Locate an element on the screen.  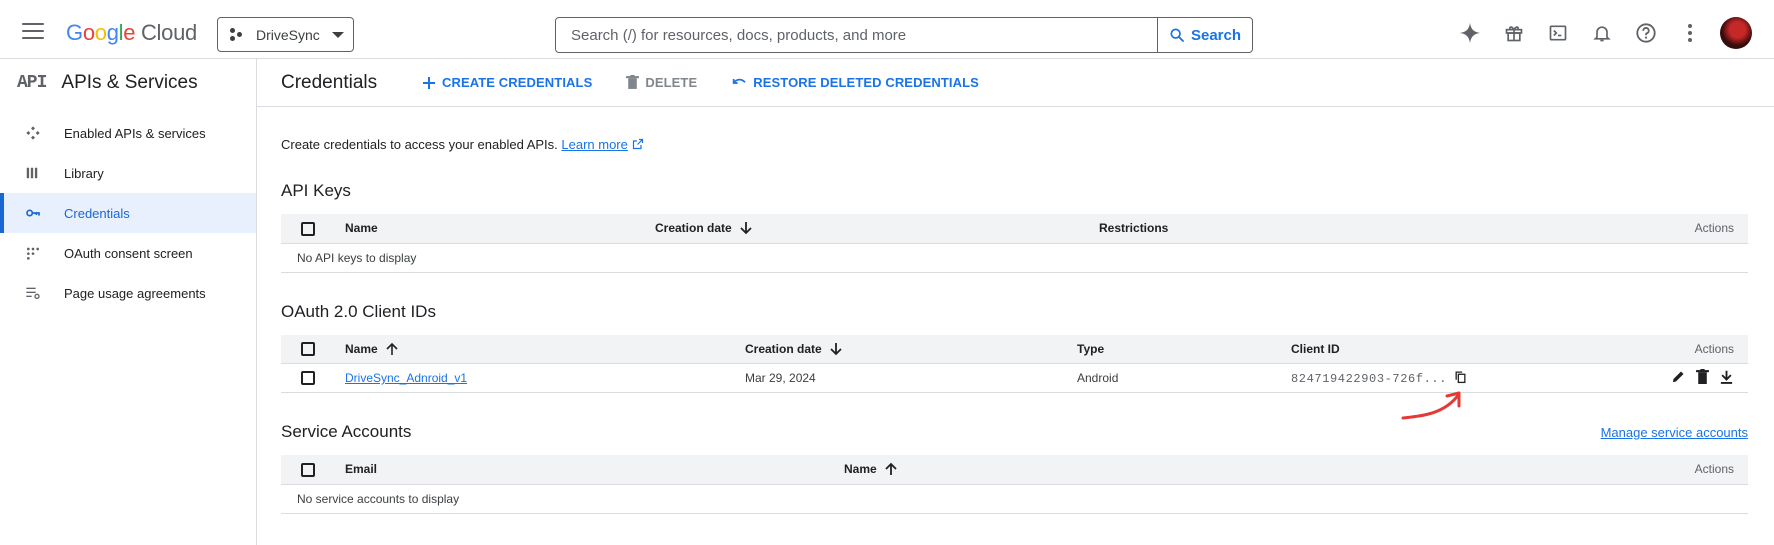
gemini-sparkle-icon is located at coordinates (1470, 33).